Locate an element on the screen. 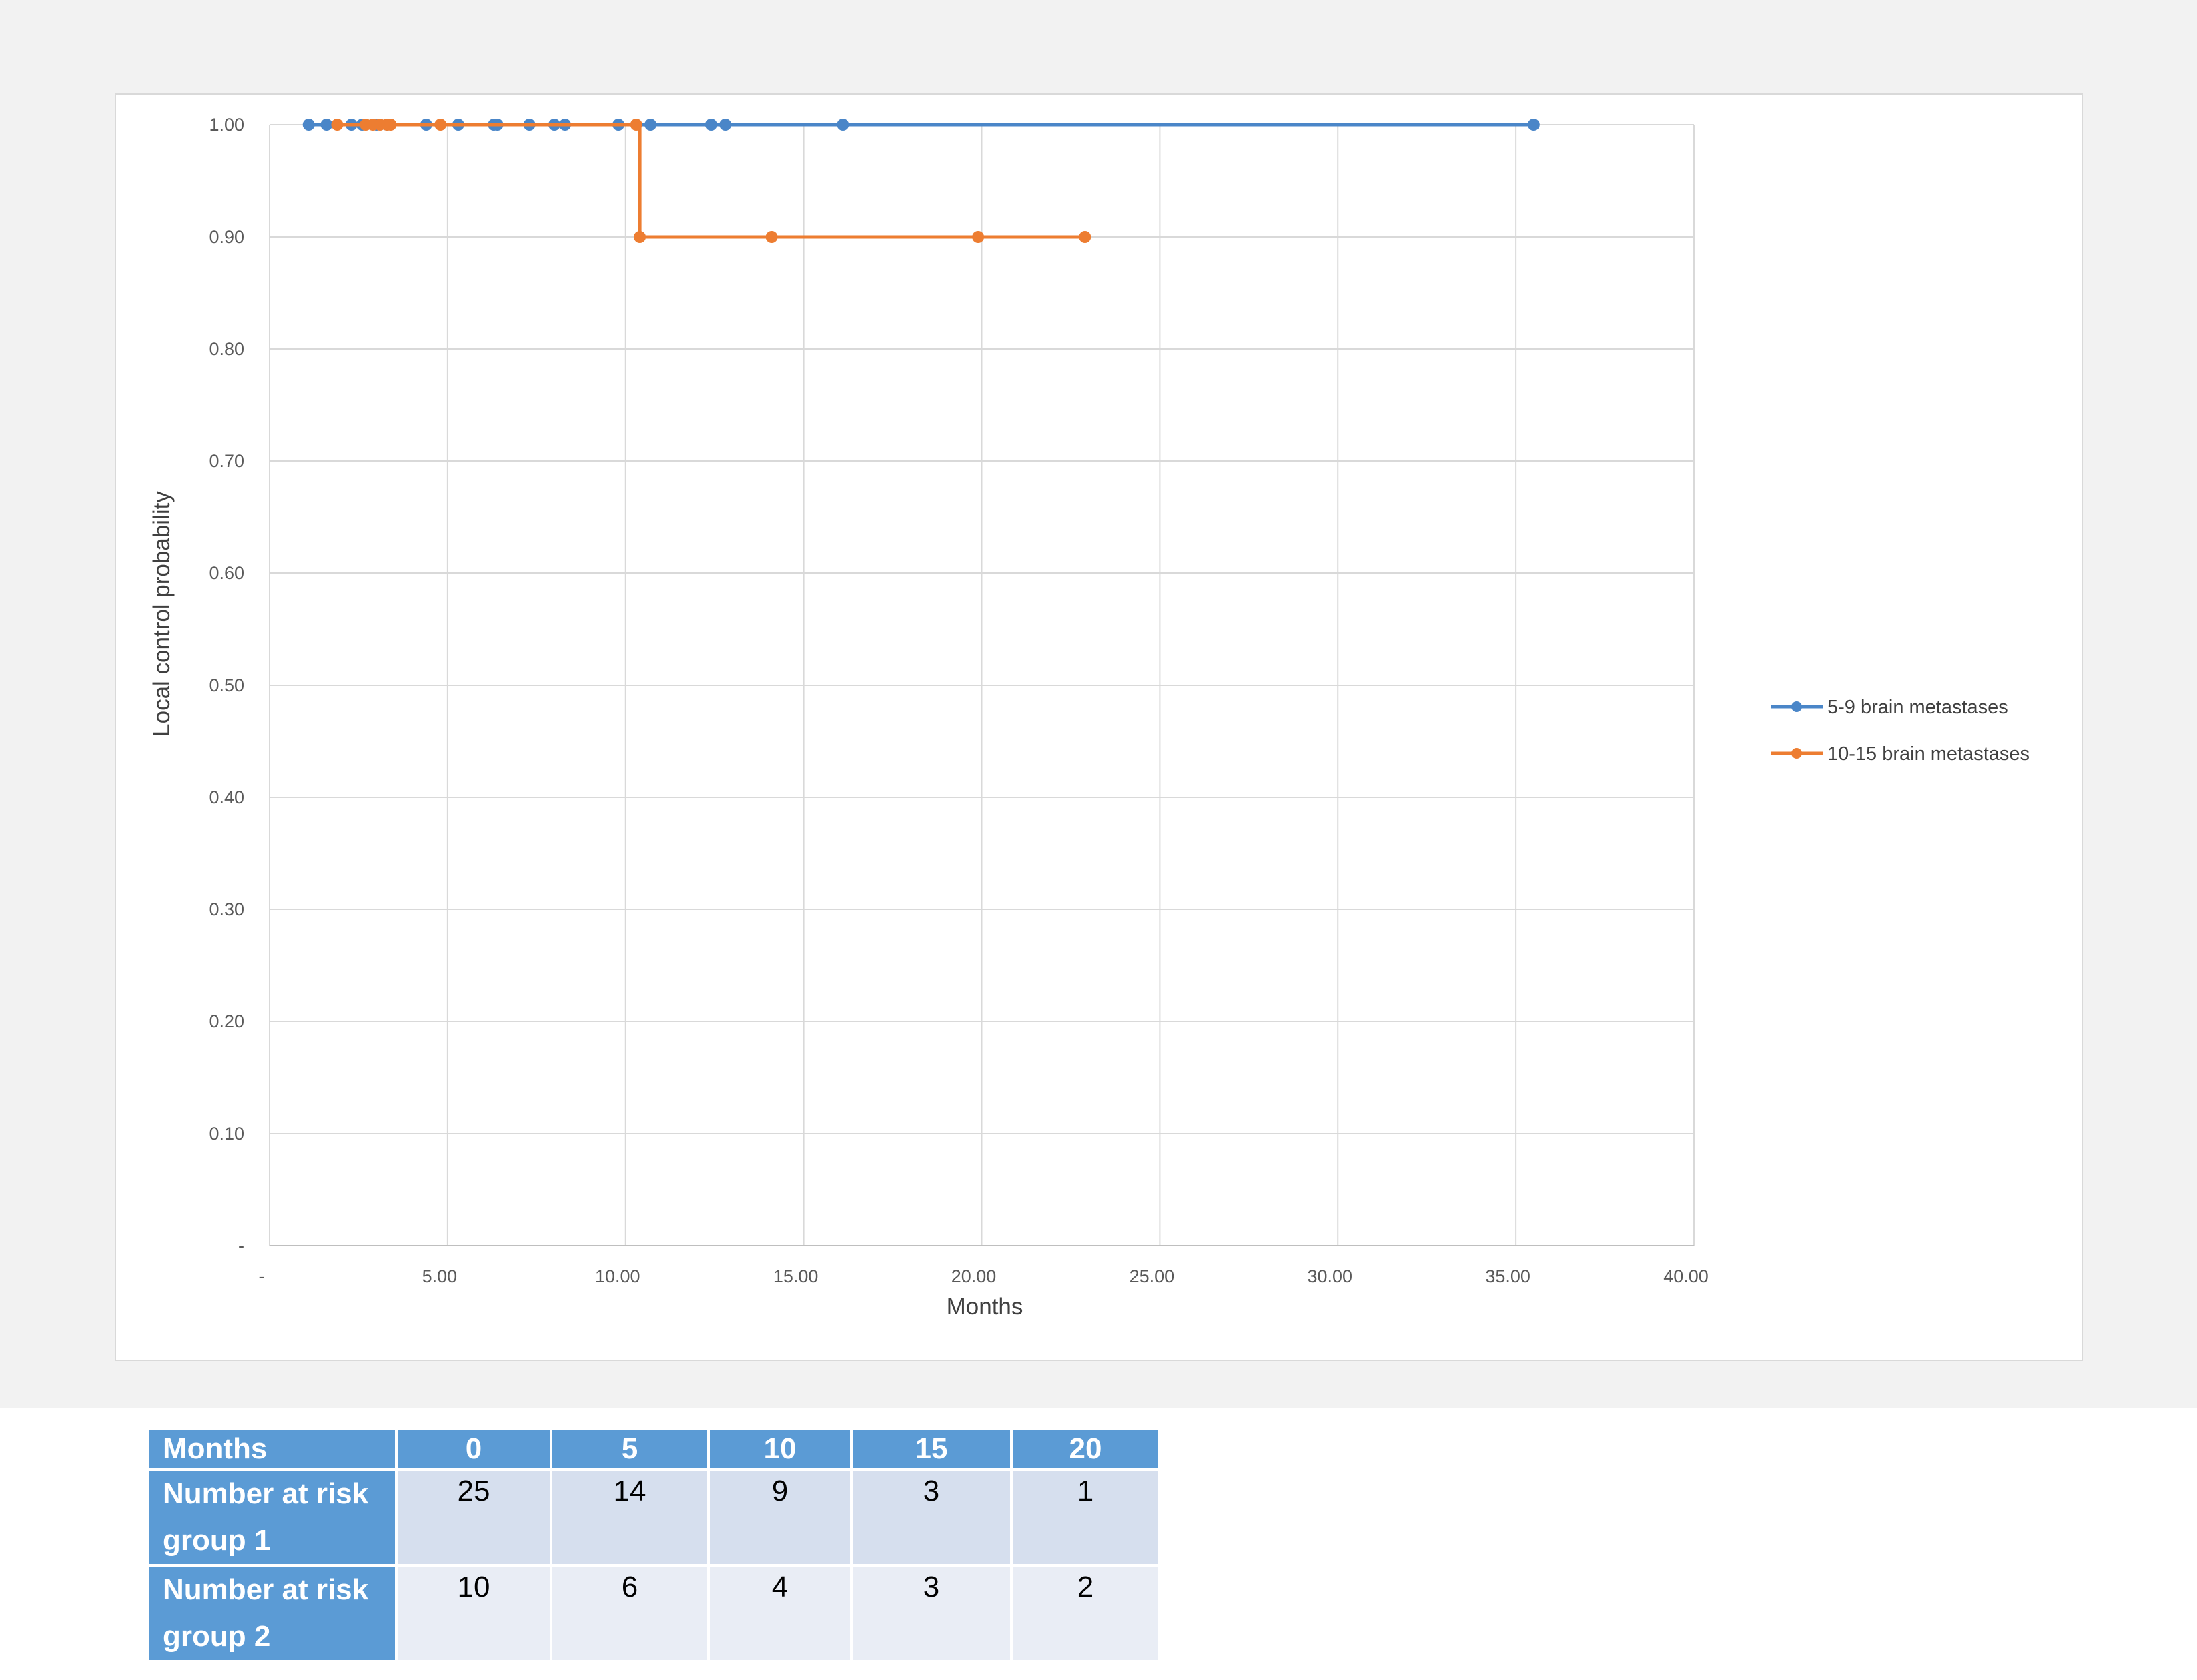  risk-table-row-group-1: Number at risk group 1 25 14 9 3 1 is located at coordinates (654, 1517).